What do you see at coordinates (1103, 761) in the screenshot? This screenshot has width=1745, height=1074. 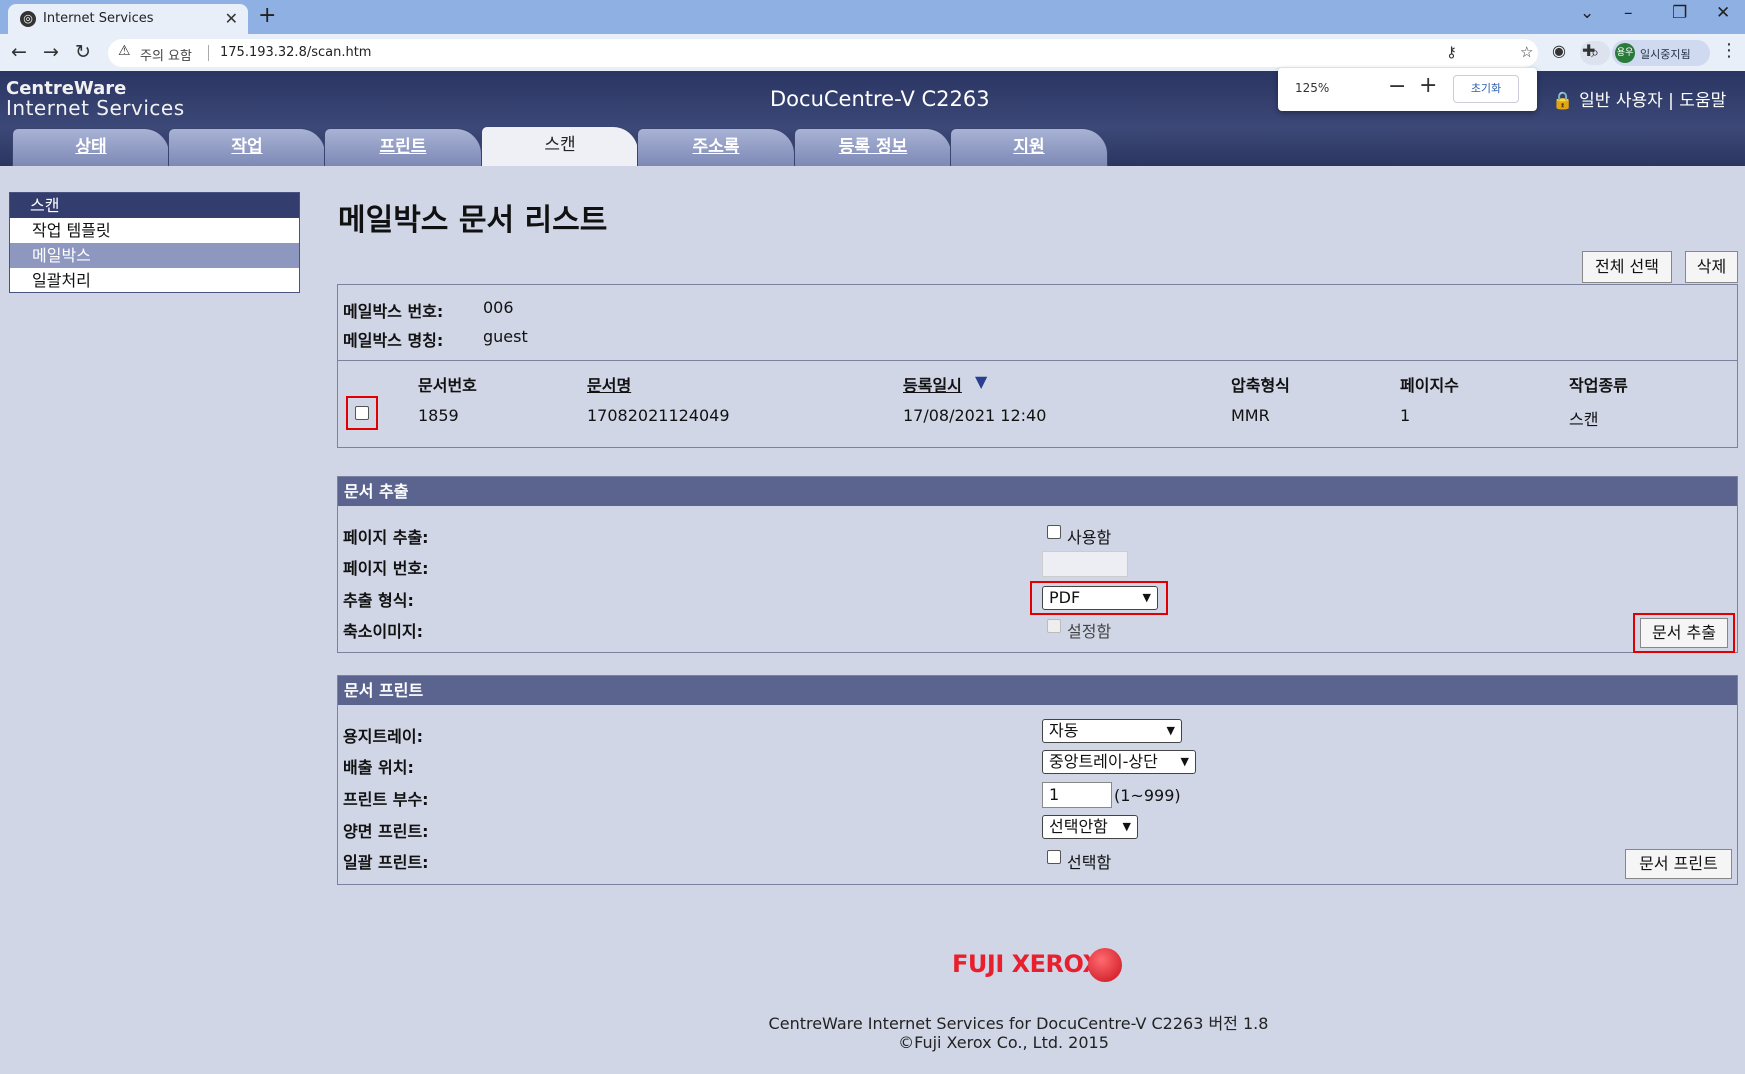 I see `output-value: 중앙트레이-상단` at bounding box center [1103, 761].